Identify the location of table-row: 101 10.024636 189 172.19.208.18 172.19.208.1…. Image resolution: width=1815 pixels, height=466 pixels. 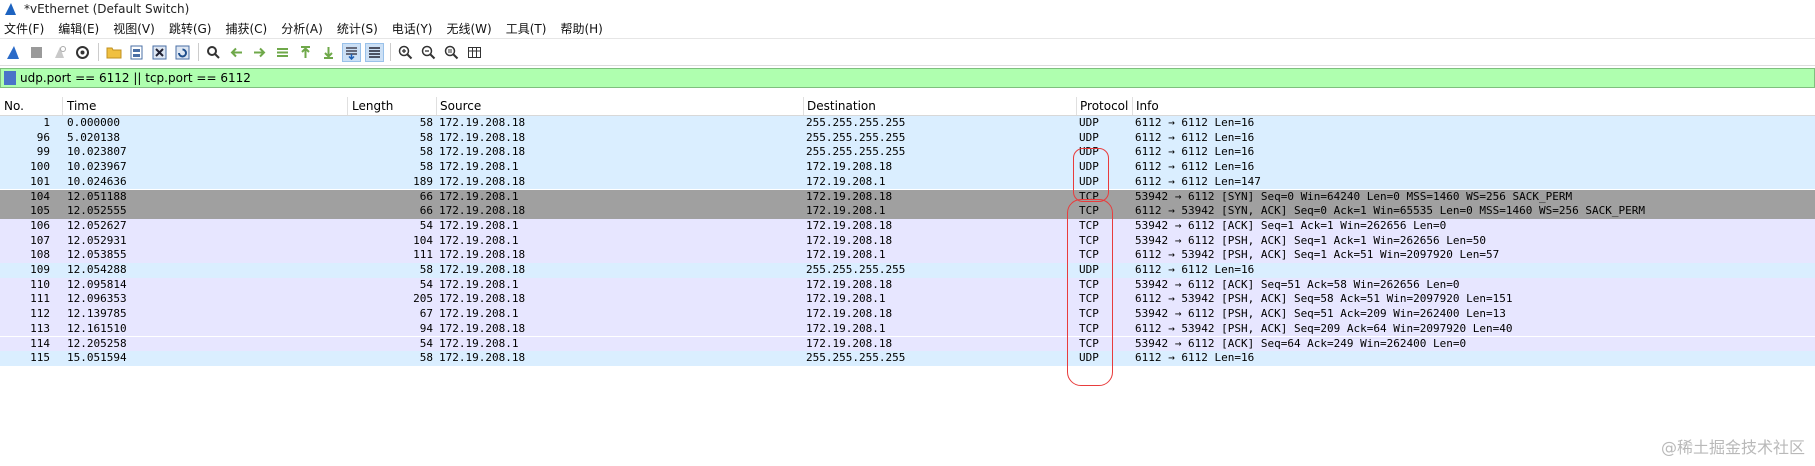
(907, 182).